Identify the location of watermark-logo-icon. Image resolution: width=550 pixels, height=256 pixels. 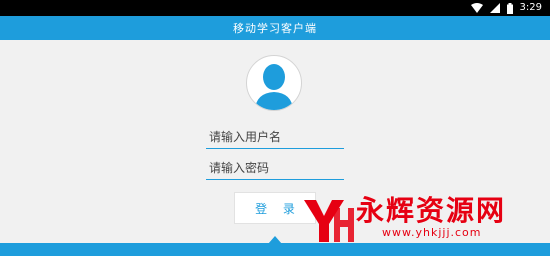
(329, 221).